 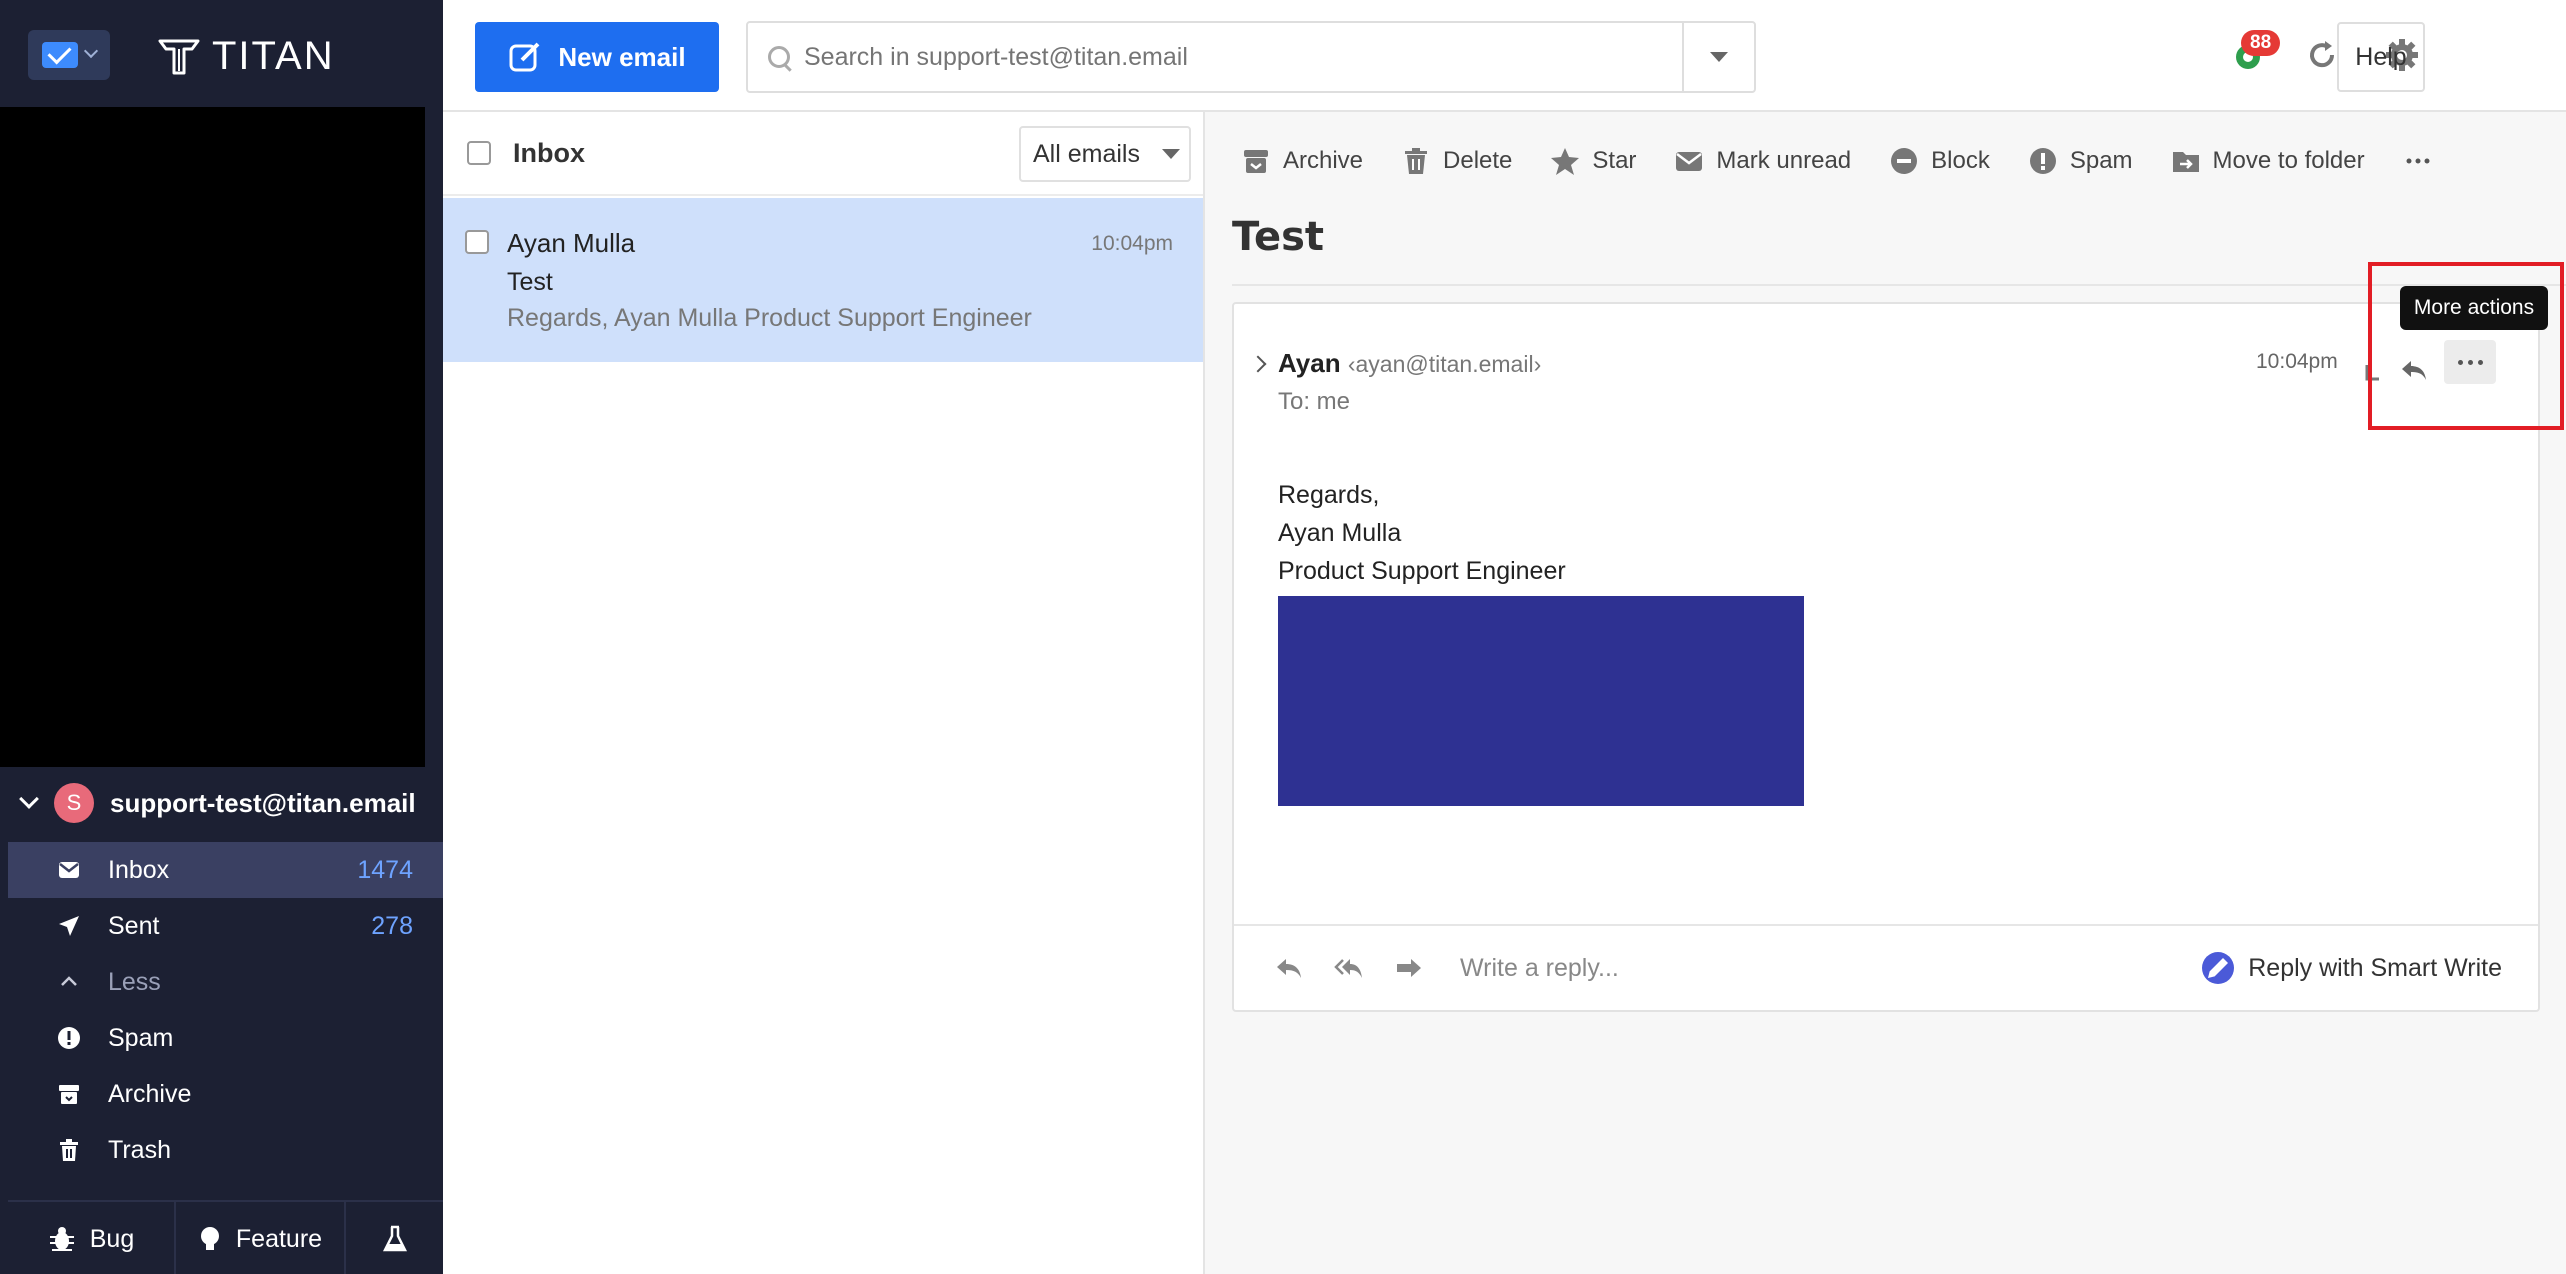 I want to click on message-subject: Test, so click(x=530, y=282).